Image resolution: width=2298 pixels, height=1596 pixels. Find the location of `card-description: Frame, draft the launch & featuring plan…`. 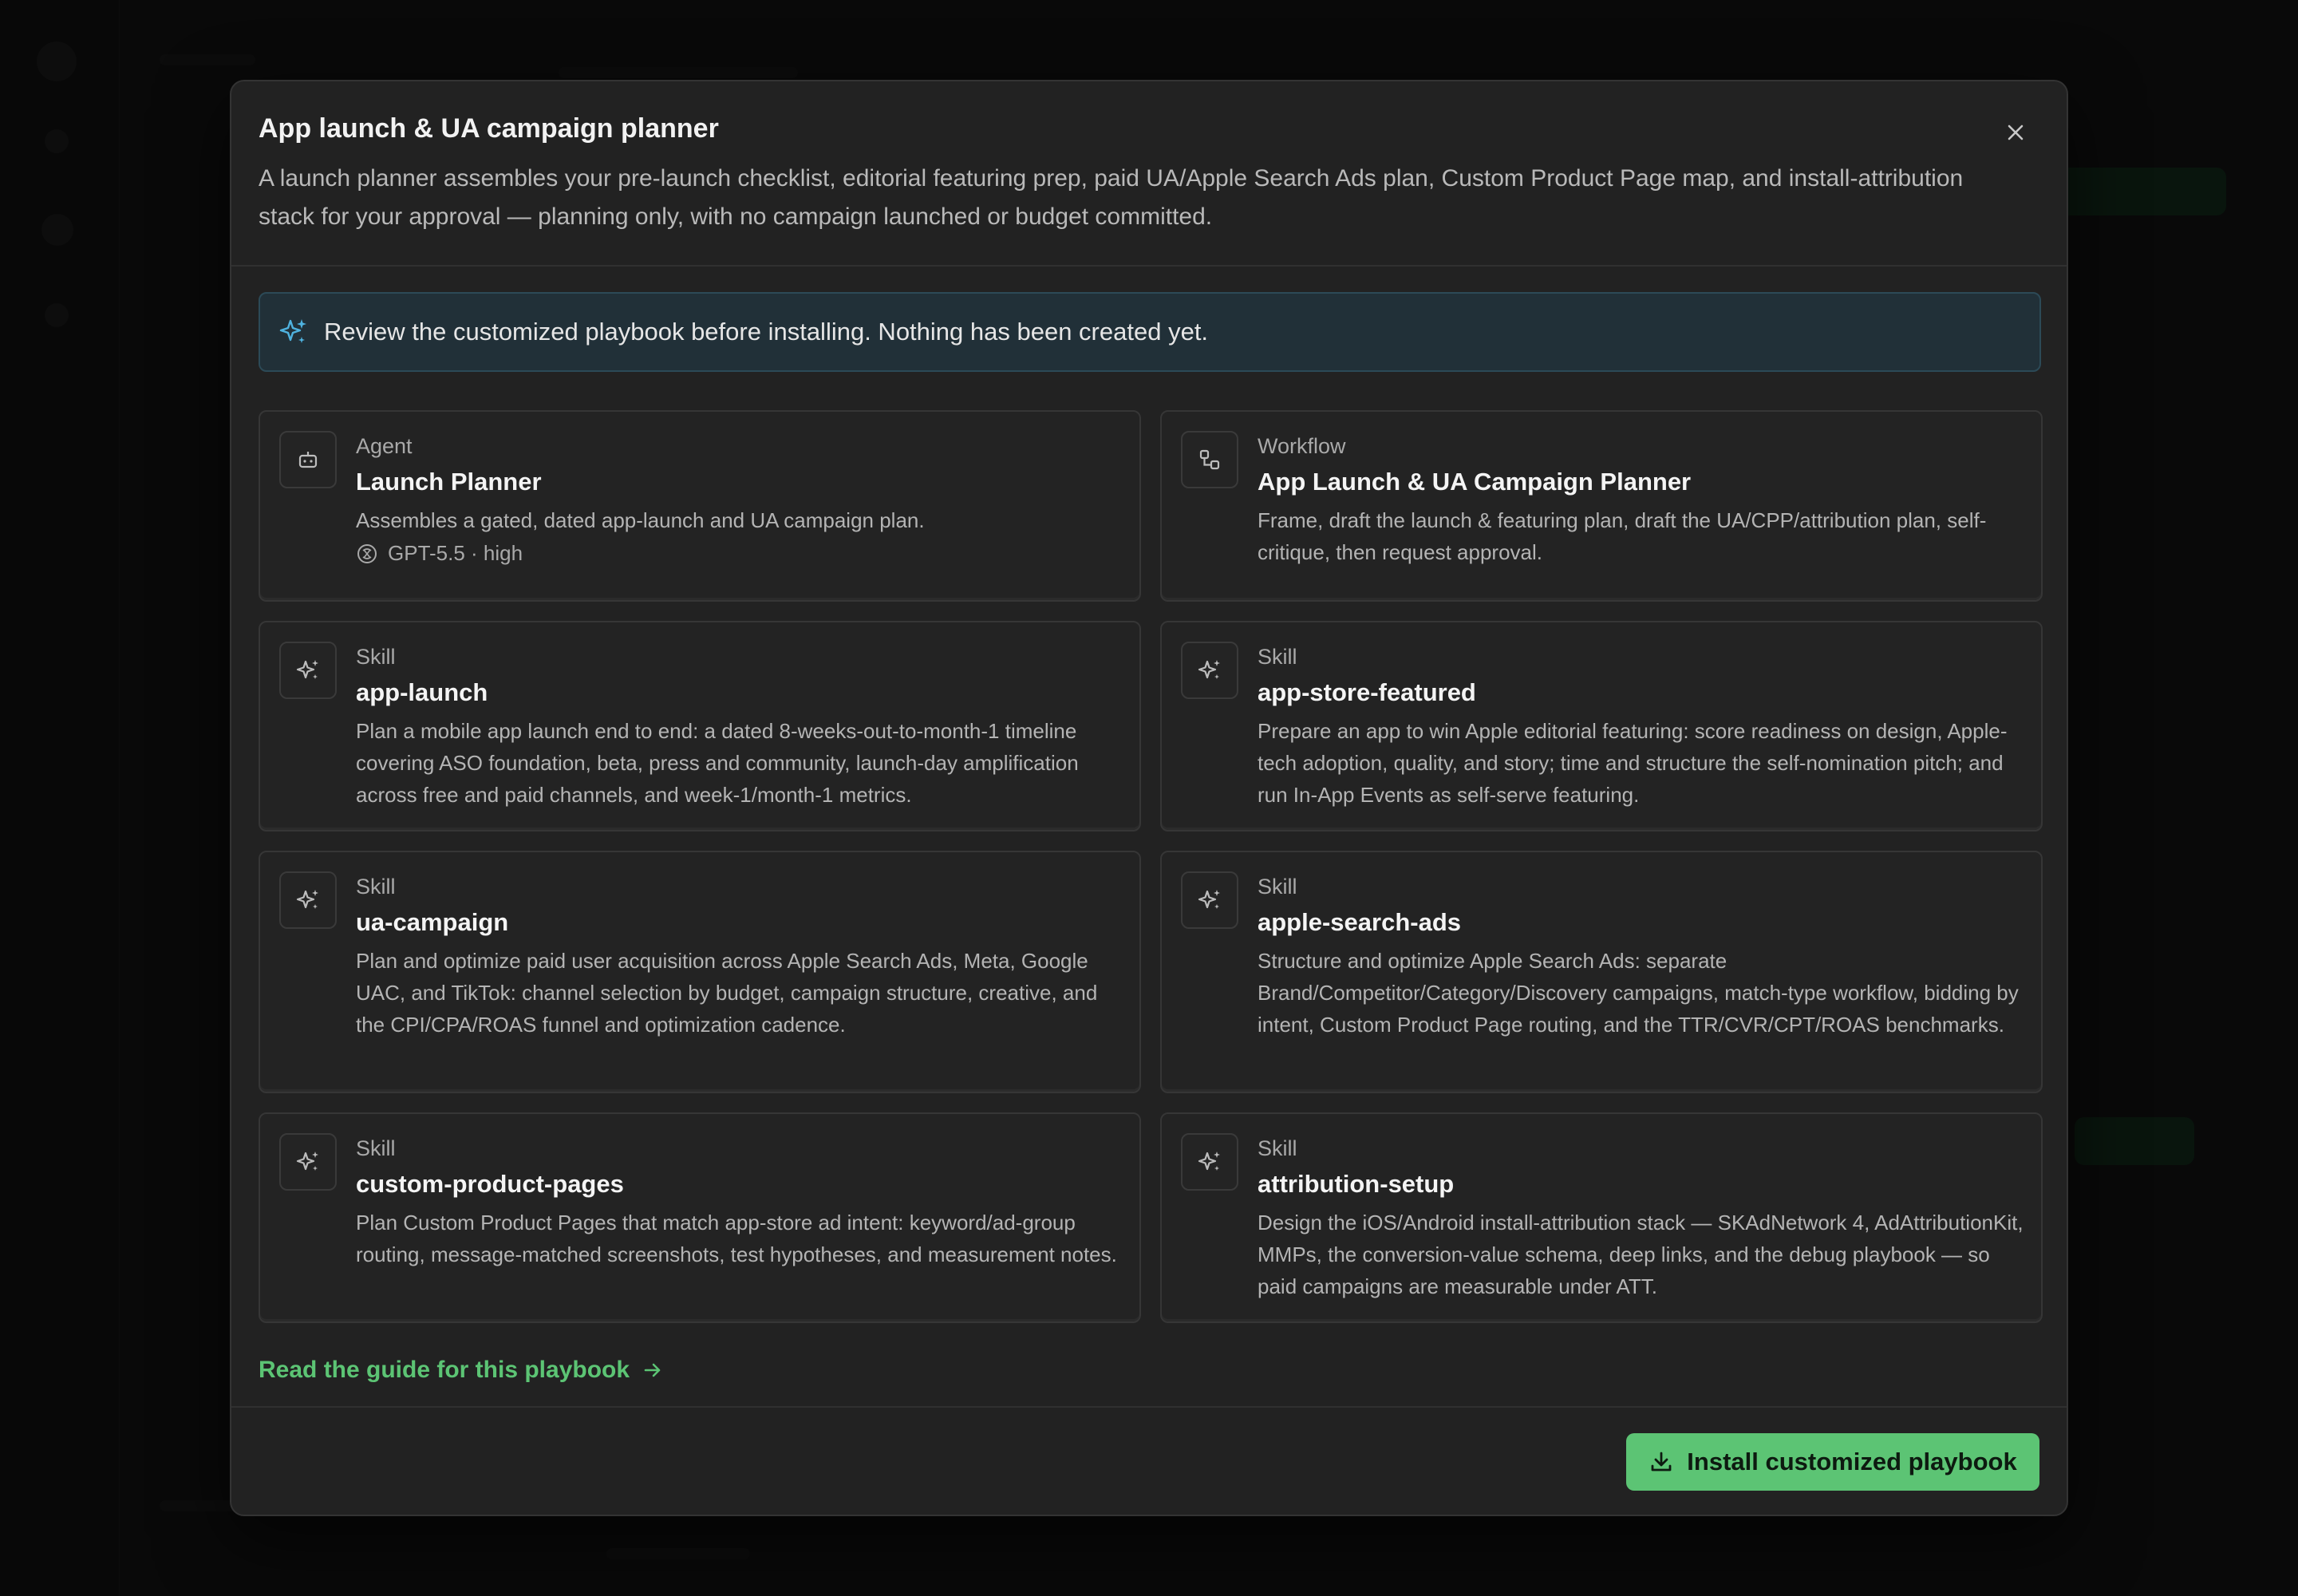

card-description: Frame, draft the launch & featuring plan… is located at coordinates (1622, 536).